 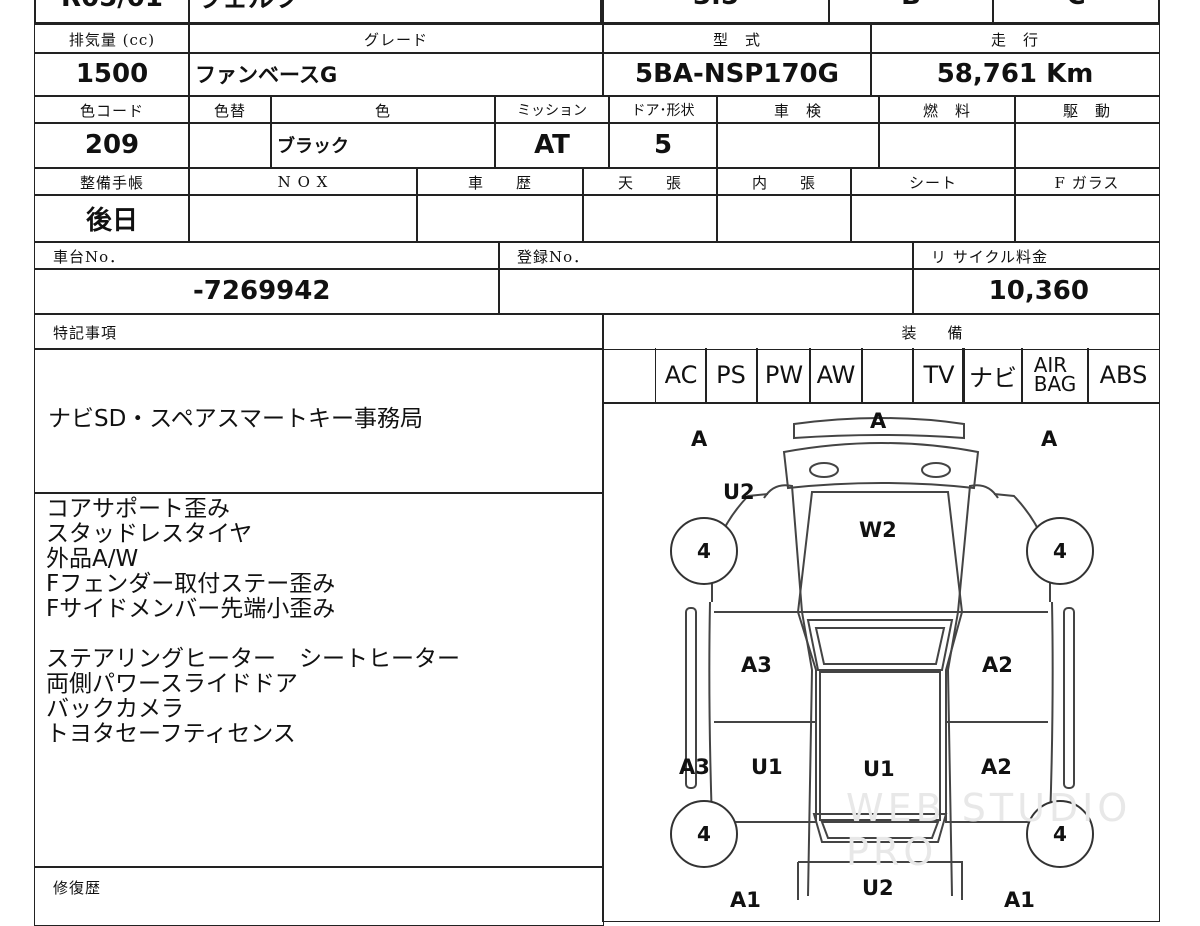 I want to click on reg-label: 登録No．, so click(x=706, y=256).